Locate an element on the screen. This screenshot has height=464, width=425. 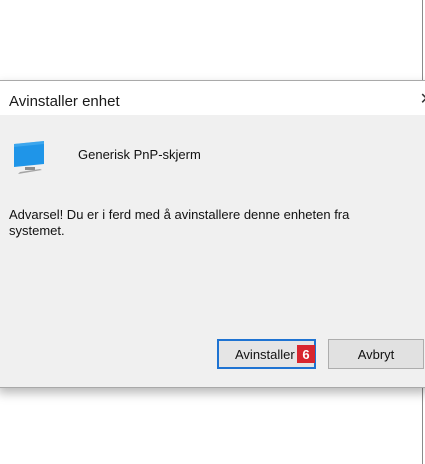
cancel-button: Avbryt is located at coordinates (376, 354).